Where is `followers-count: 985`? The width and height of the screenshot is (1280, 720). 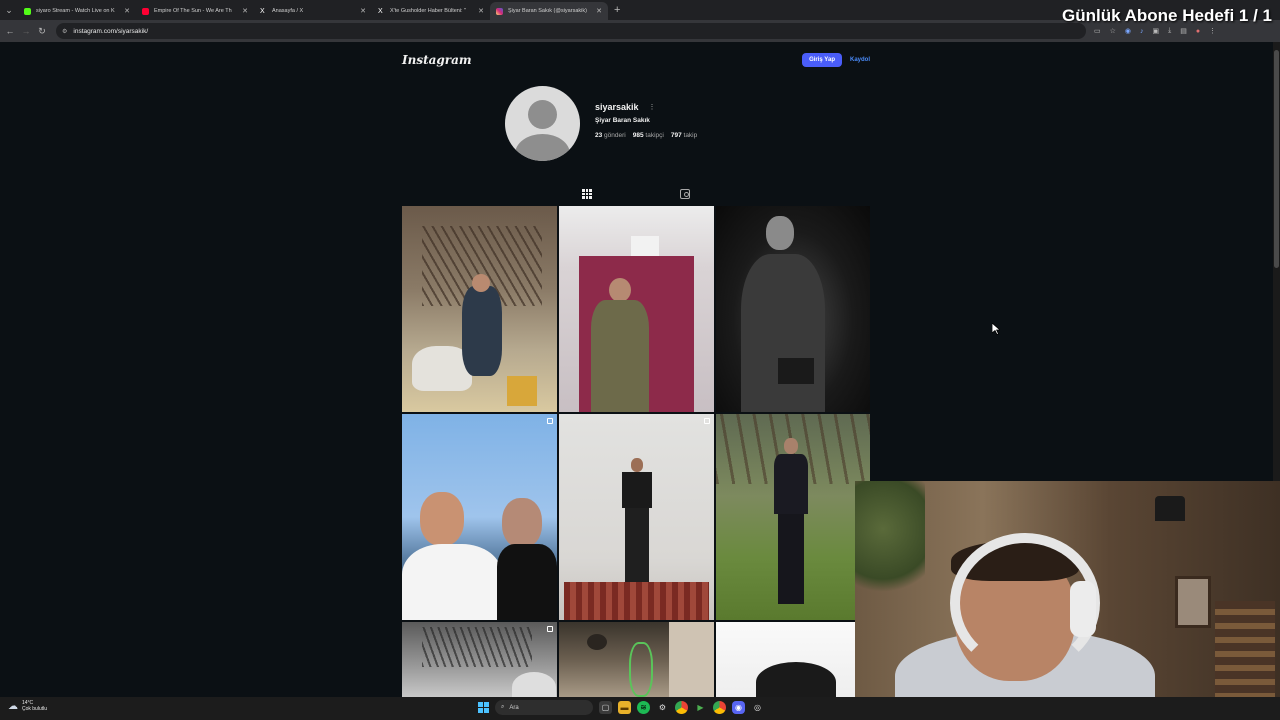
followers-count: 985 is located at coordinates (638, 135).